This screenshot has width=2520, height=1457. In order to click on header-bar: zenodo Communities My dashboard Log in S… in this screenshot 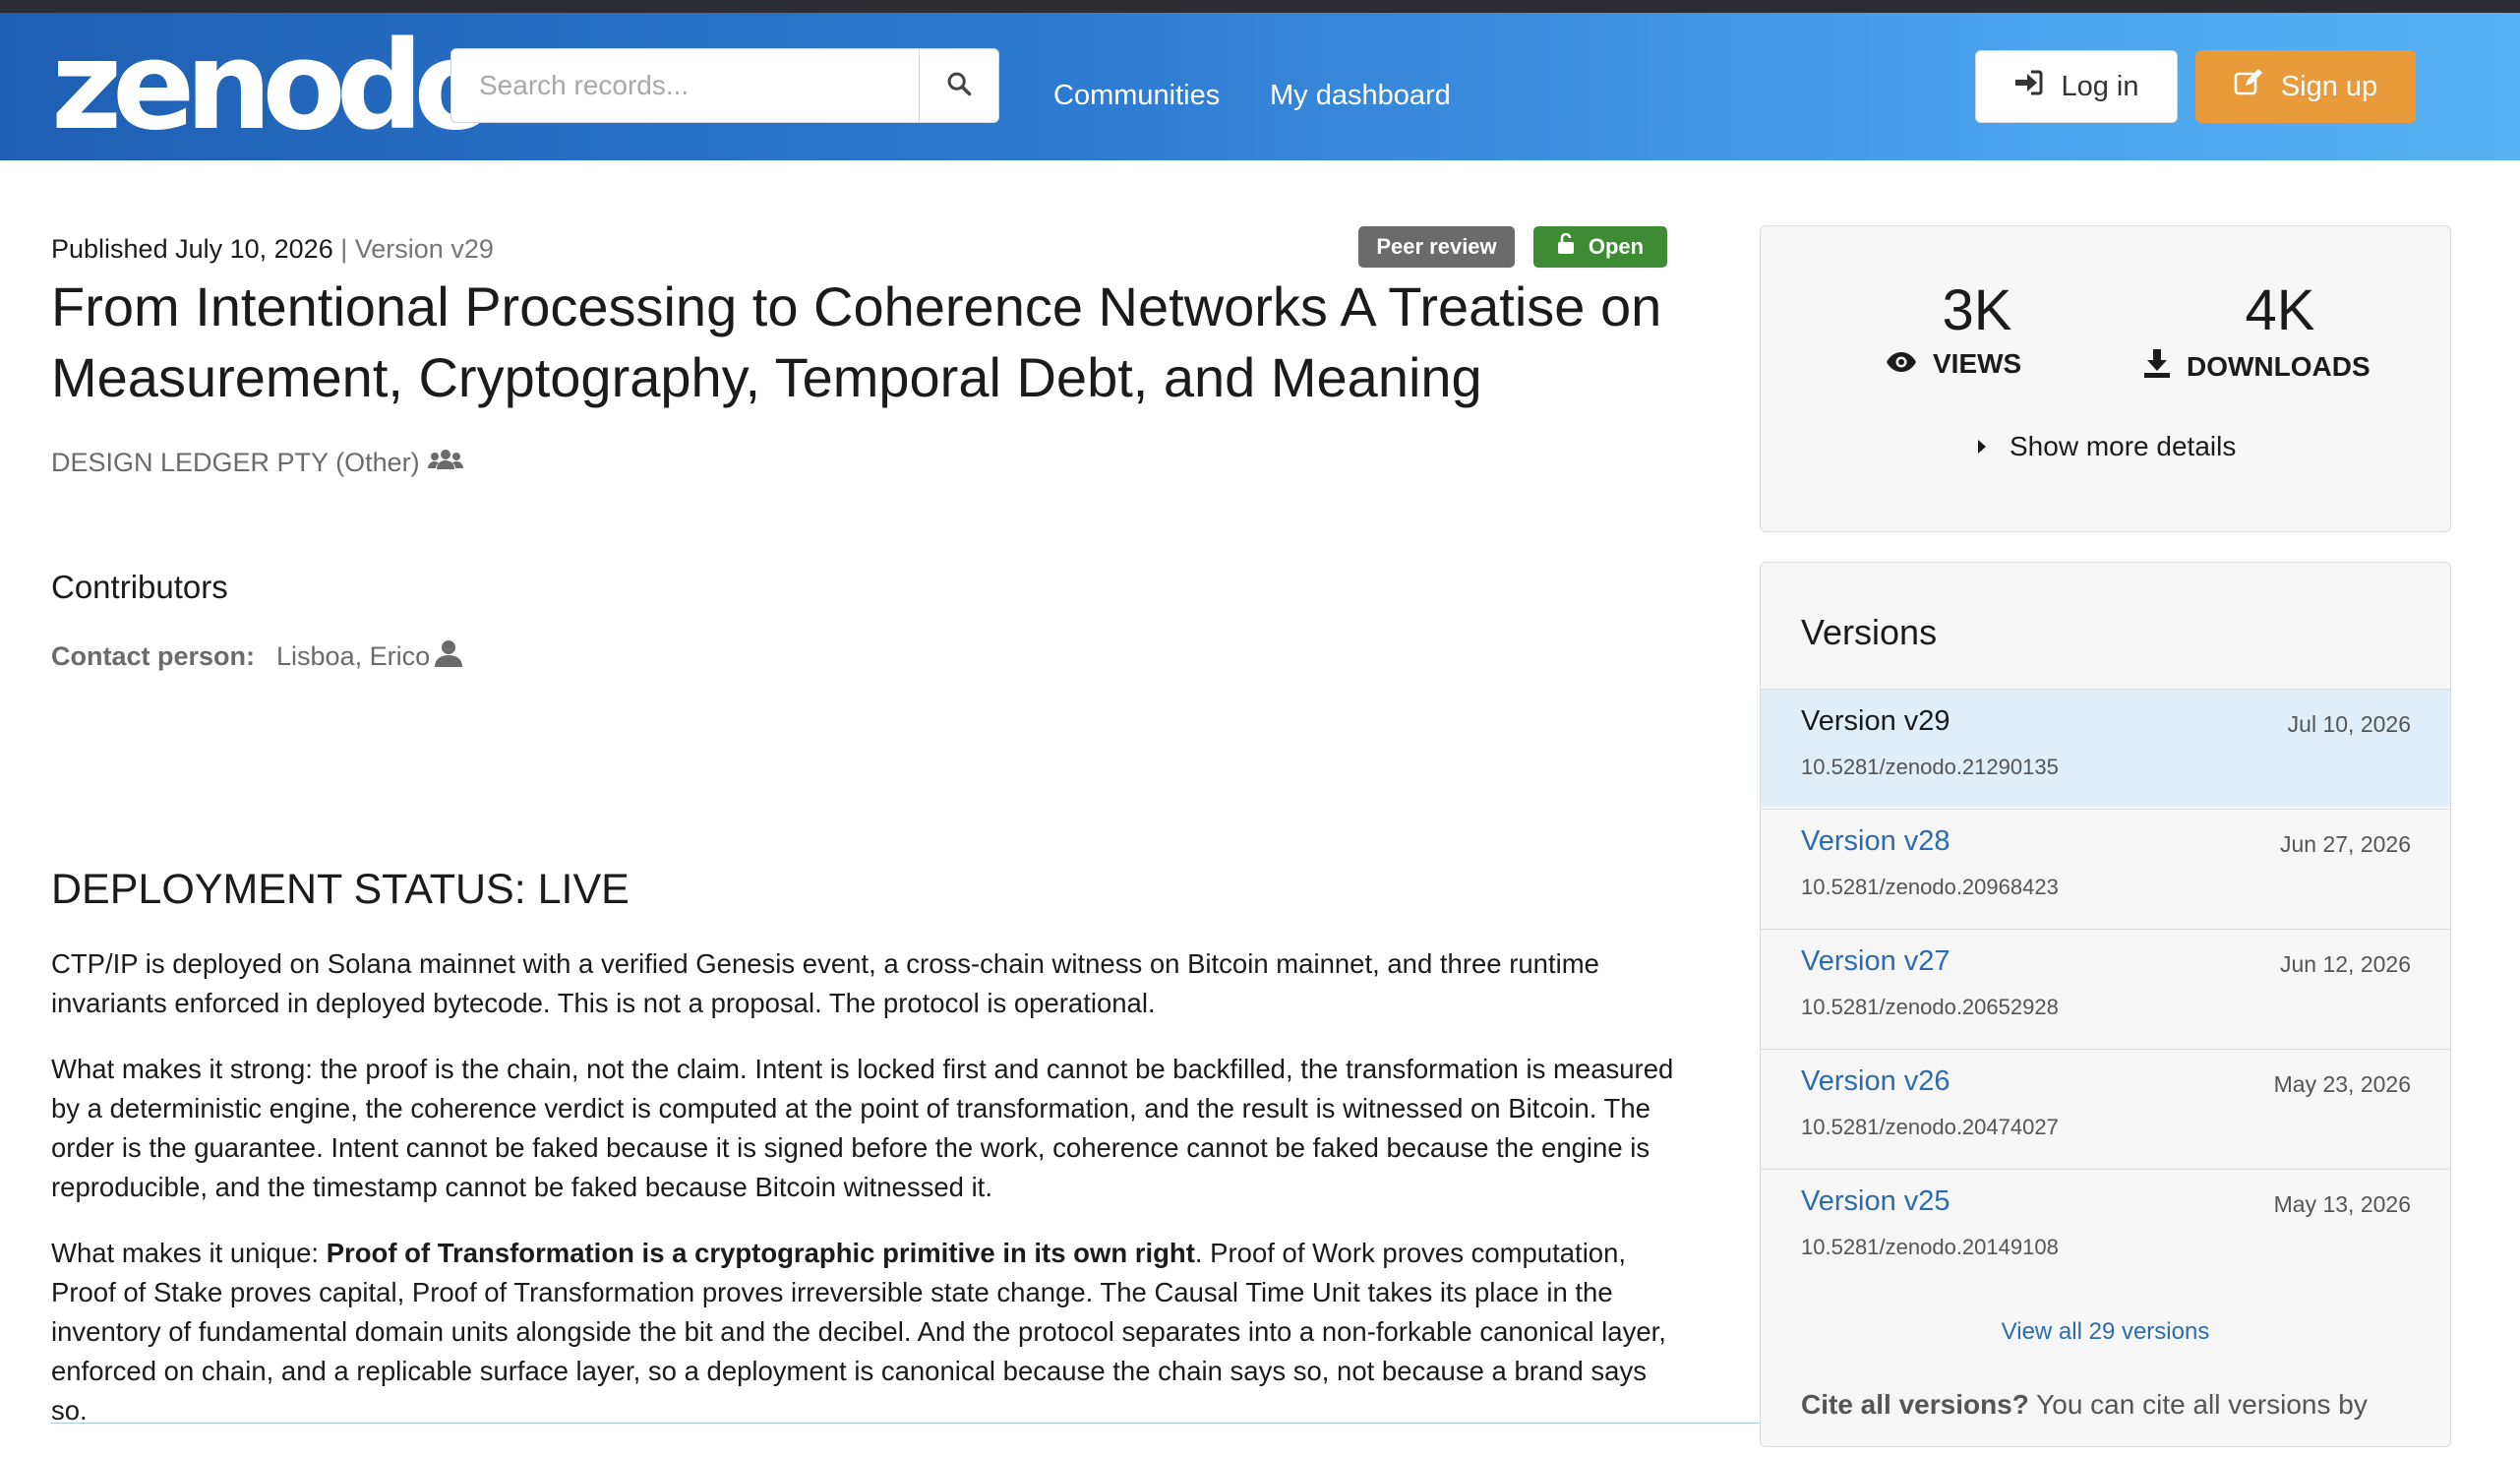, I will do `click(1260, 86)`.